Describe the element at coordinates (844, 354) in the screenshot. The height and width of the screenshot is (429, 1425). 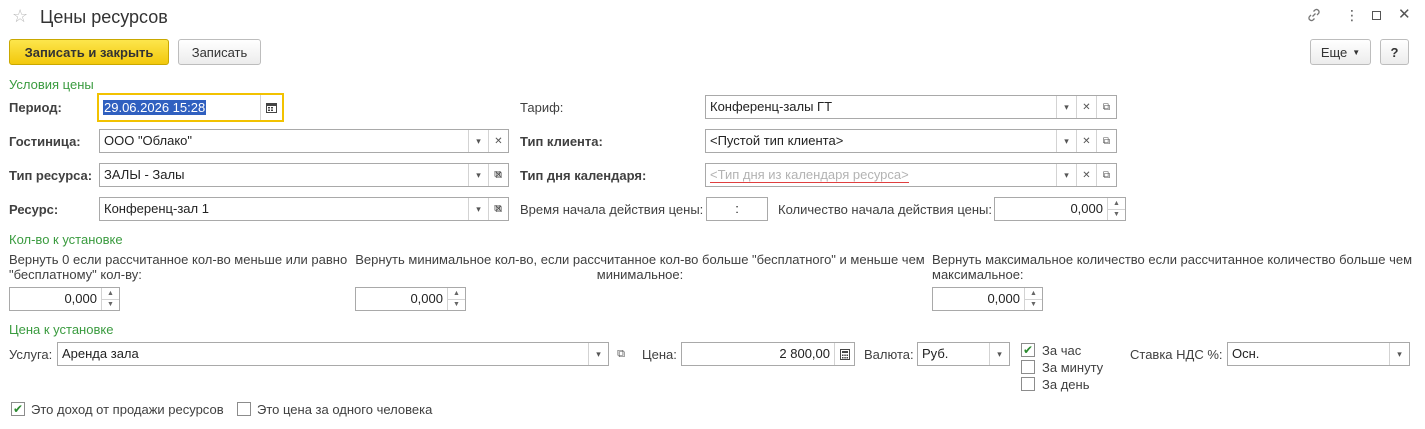
I see `calculator-icon` at that location.